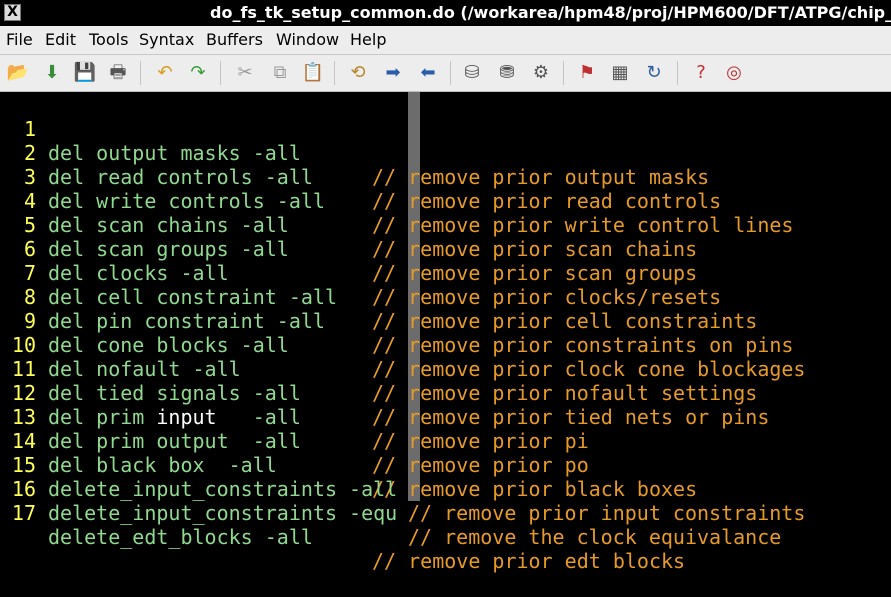 This screenshot has width=891, height=597. Describe the element at coordinates (445, 73) in the screenshot. I see `toolbar: 📂 ⬇ 💾 🖶 ↶ ↷ ✂ ⧉ 📋 ⟲ ➡ ⬅ ⛁ ⛃ ⚙ ⚑ ▦ ↻ ? ◎` at that location.